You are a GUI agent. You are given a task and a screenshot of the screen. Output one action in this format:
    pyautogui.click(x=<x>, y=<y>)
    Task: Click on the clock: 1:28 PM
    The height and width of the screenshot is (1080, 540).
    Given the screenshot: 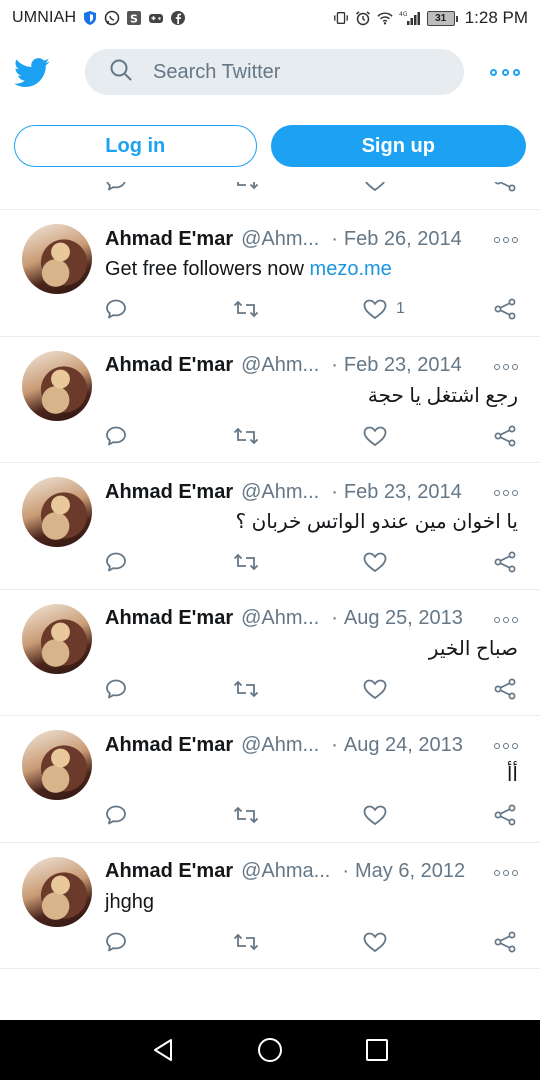 What is the action you would take?
    pyautogui.click(x=496, y=17)
    